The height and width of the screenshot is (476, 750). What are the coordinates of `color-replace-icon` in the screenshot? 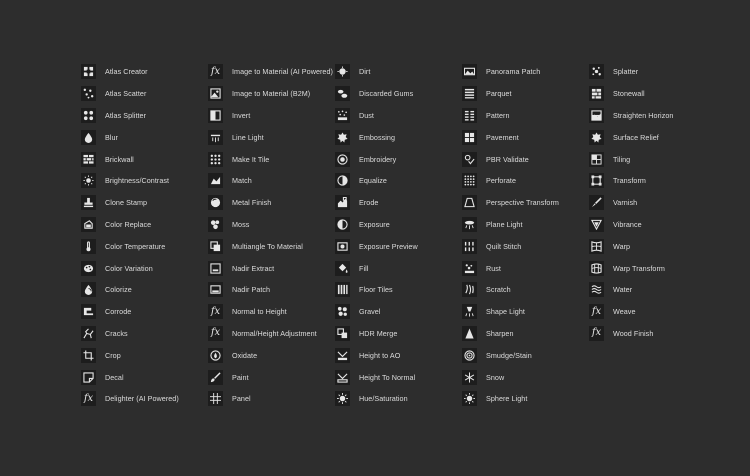 It's located at (88, 224).